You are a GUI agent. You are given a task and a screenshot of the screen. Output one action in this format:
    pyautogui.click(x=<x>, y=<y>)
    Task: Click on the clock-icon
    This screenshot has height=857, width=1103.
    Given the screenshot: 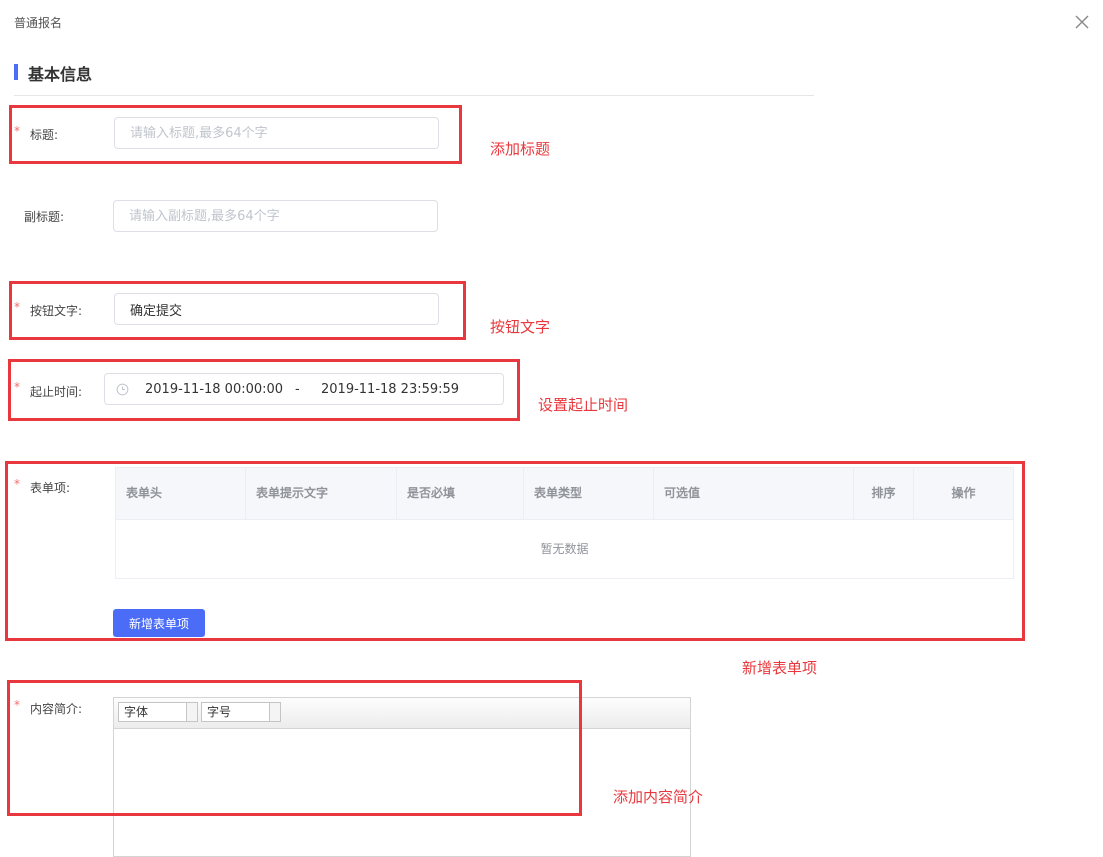 What is the action you would take?
    pyautogui.click(x=122, y=389)
    